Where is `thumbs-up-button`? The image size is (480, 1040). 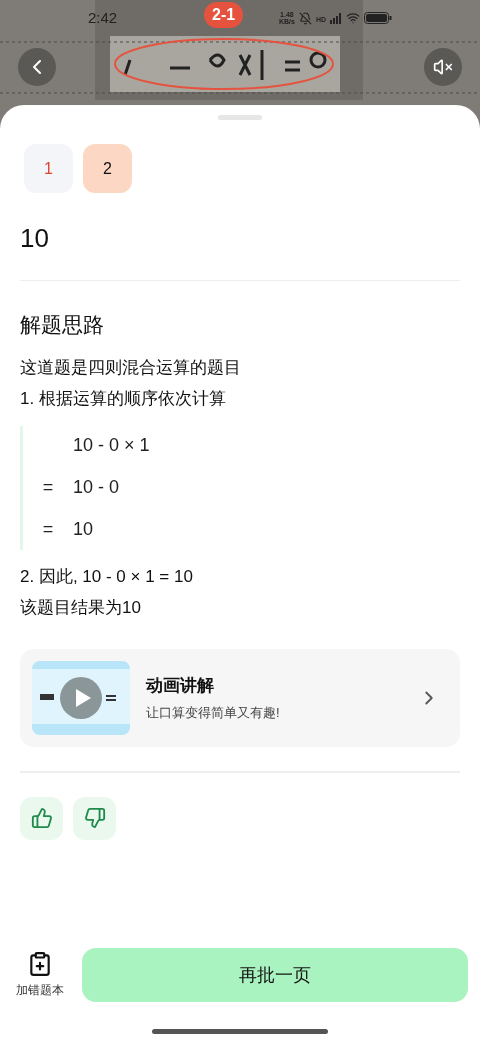
thumbs-up-button is located at coordinates (41, 818).